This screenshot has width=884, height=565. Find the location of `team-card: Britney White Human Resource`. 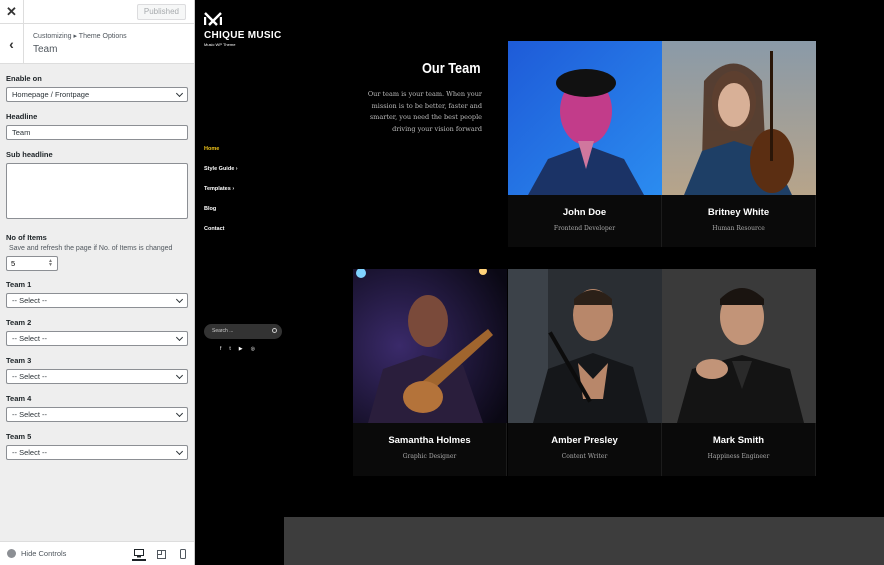

team-card: Britney White Human Resource is located at coordinates (739, 144).